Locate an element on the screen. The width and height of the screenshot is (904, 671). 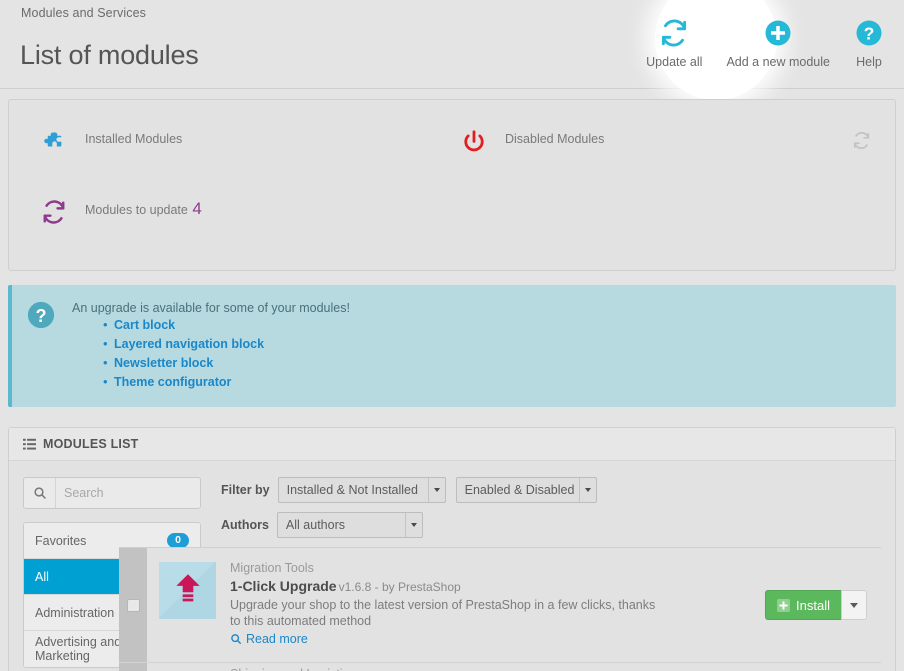
update-all-button: Update all is located at coordinates (674, 41).